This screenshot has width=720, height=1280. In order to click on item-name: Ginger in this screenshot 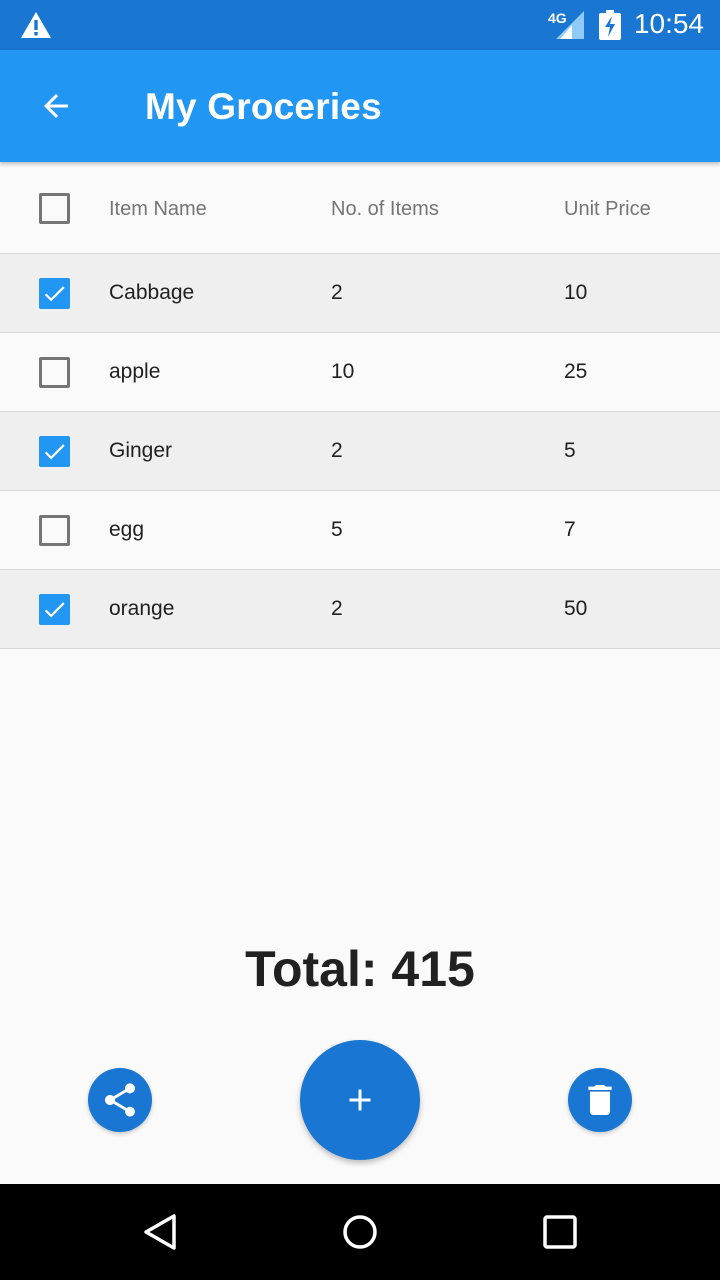, I will do `click(141, 450)`.